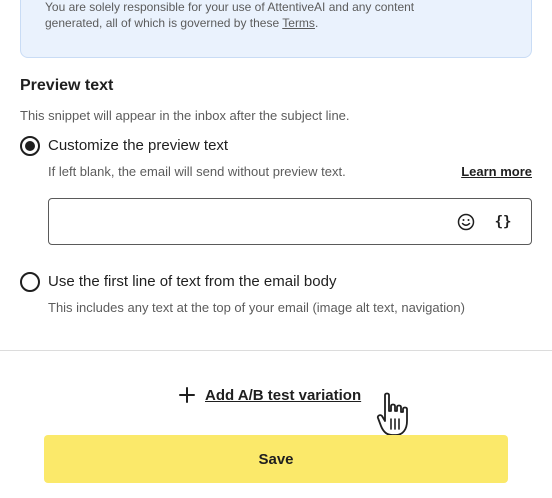 Image resolution: width=552 pixels, height=498 pixels. I want to click on preview-text-field: {}, so click(290, 221).